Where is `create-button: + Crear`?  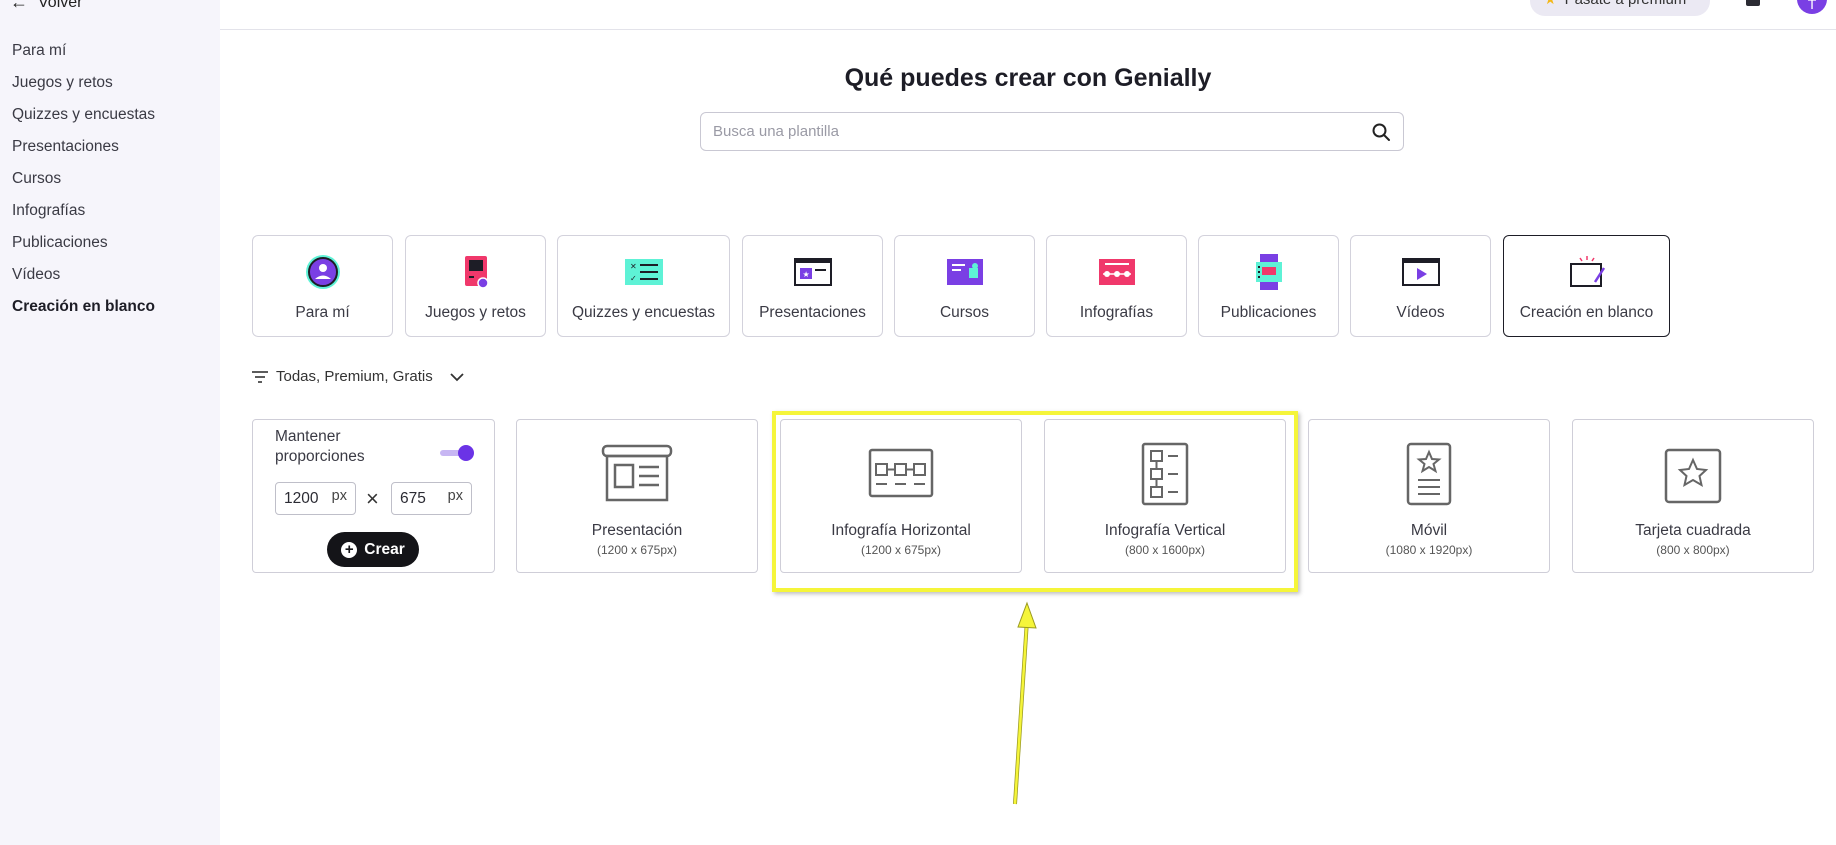
create-button: + Crear is located at coordinates (373, 549).